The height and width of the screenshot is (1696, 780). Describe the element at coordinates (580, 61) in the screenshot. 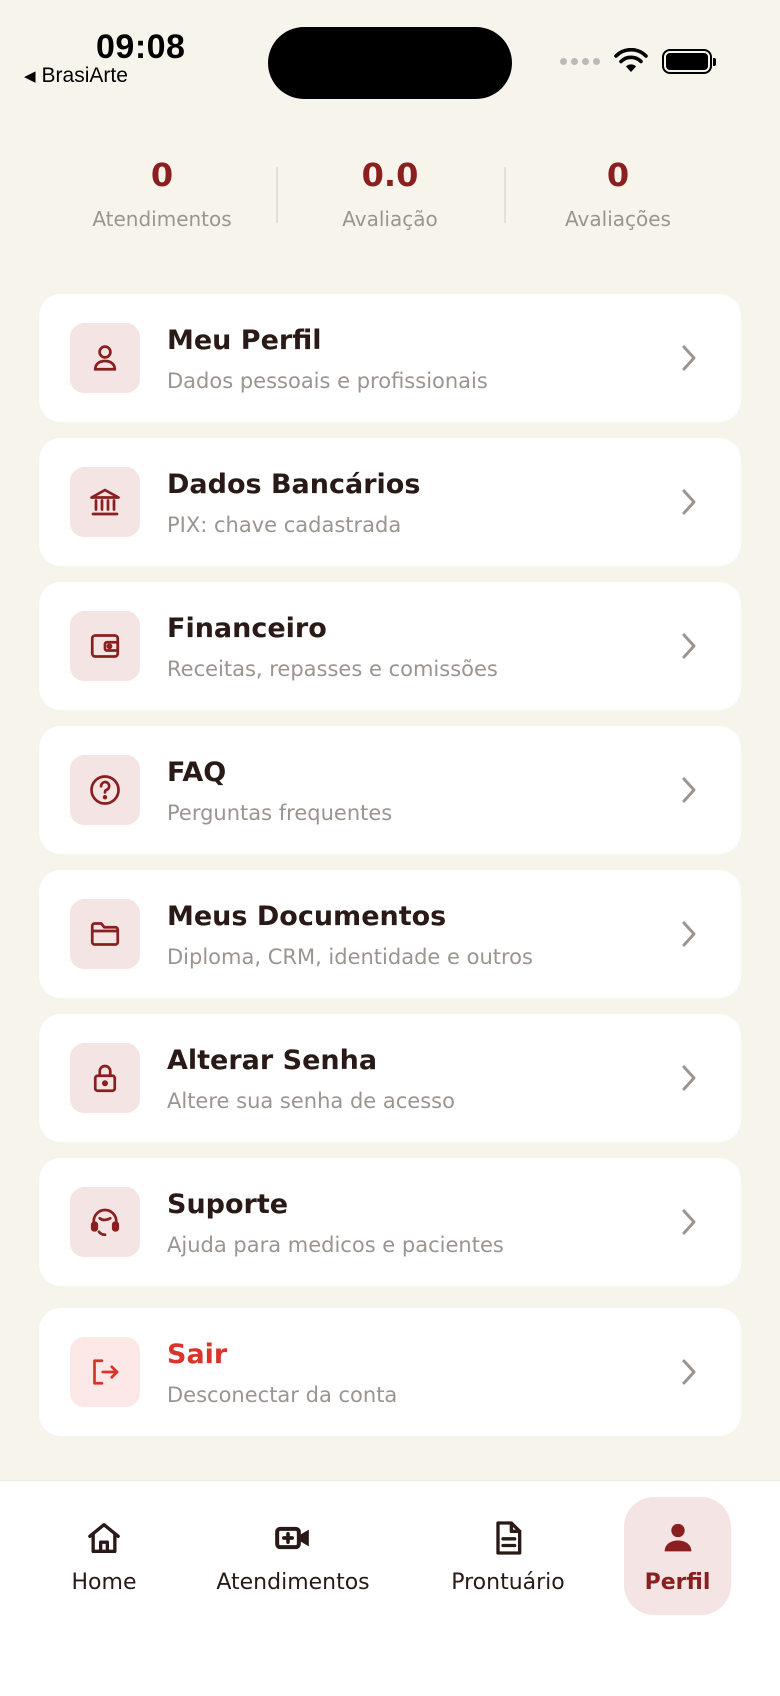

I see `cellular-signal-icon` at that location.